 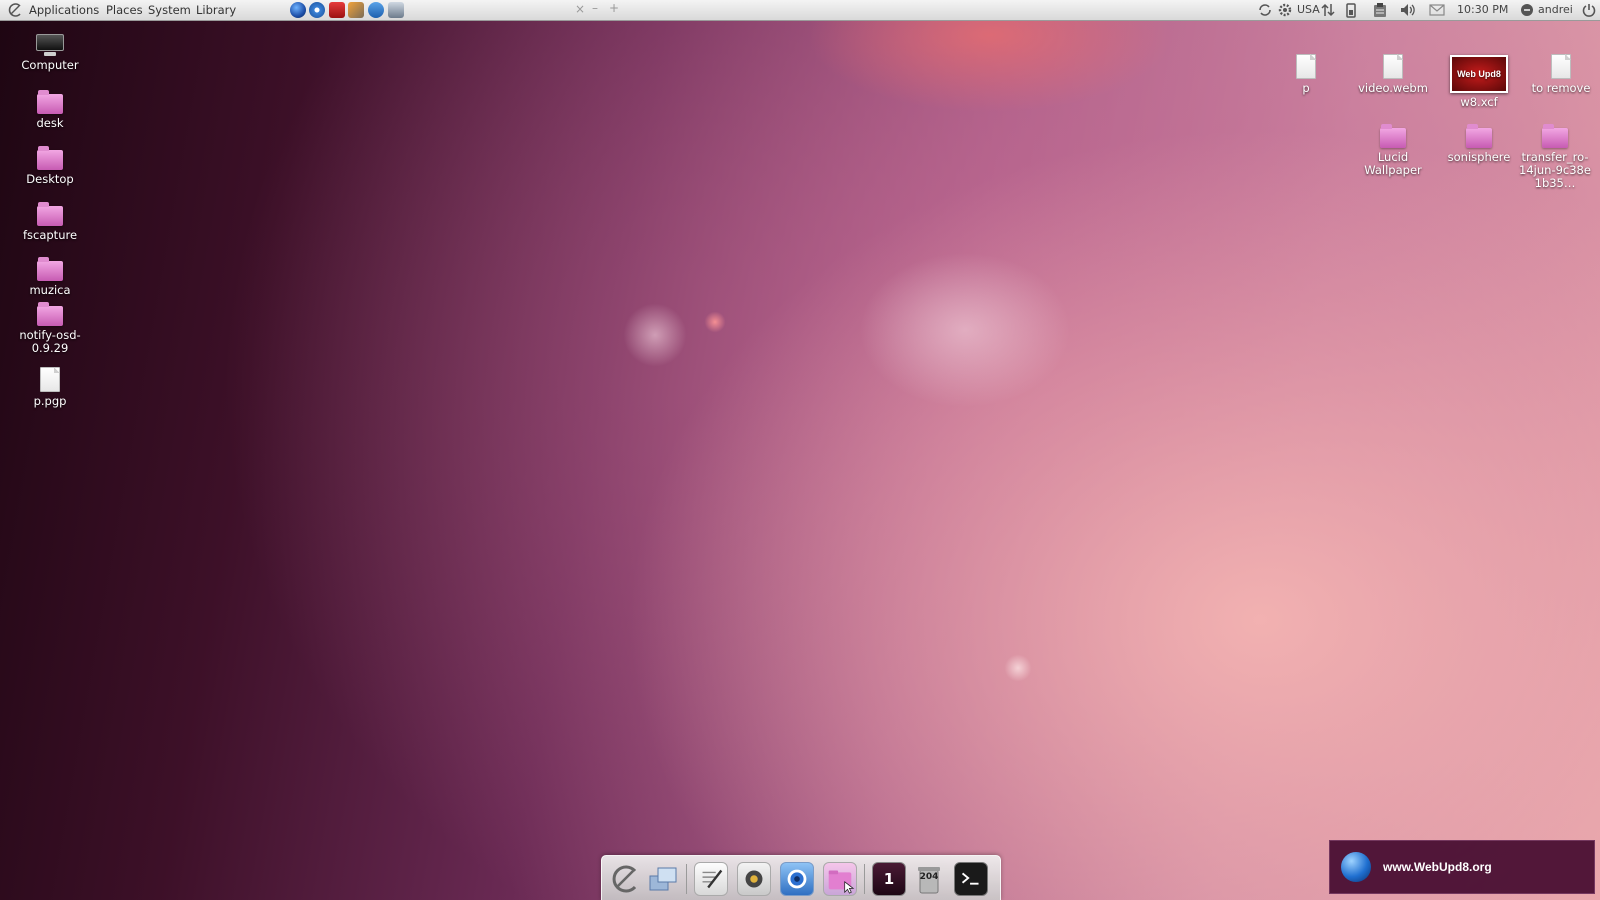 I want to click on volume-icon, so click(x=1408, y=10).